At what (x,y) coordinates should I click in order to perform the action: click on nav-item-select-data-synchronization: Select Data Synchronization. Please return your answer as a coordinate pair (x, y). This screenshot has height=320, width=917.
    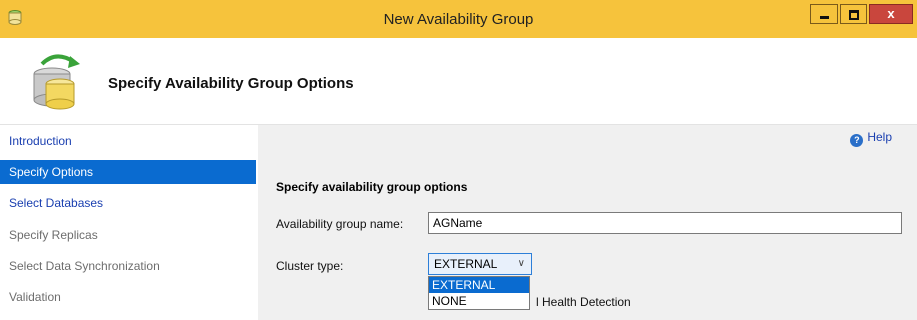
    Looking at the image, I should click on (84, 266).